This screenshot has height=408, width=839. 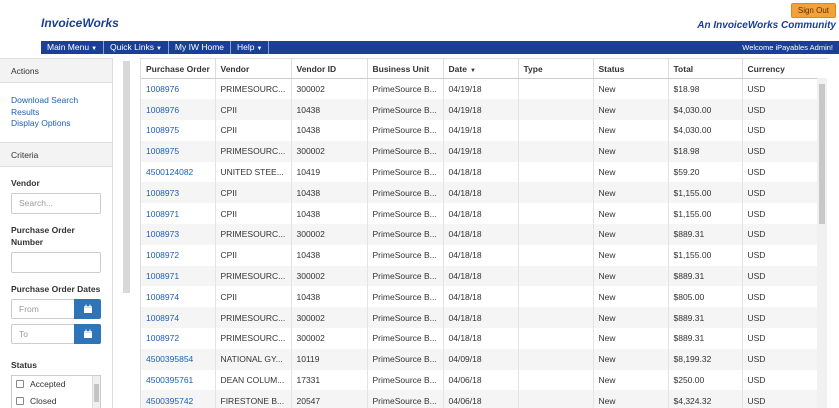 What do you see at coordinates (56, 288) in the screenshot?
I see `po-dates-label: Purchase Order Dates` at bounding box center [56, 288].